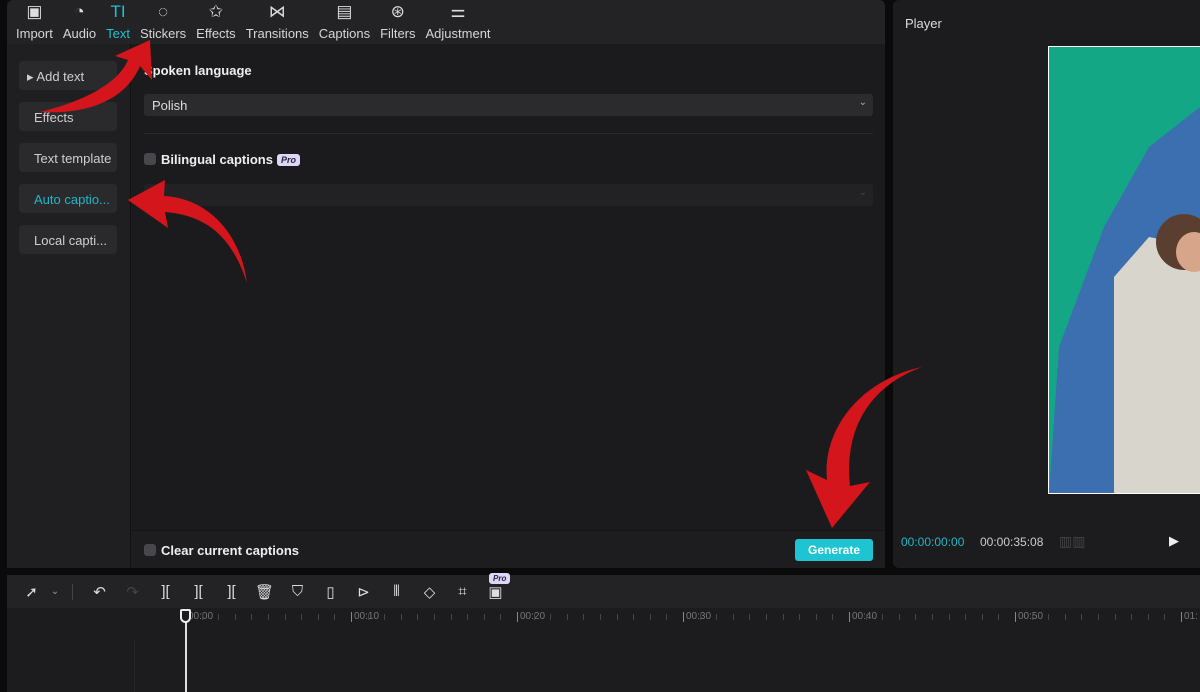  Describe the element at coordinates (462, 591) in the screenshot. I see `crop-icon: ⌗` at that location.